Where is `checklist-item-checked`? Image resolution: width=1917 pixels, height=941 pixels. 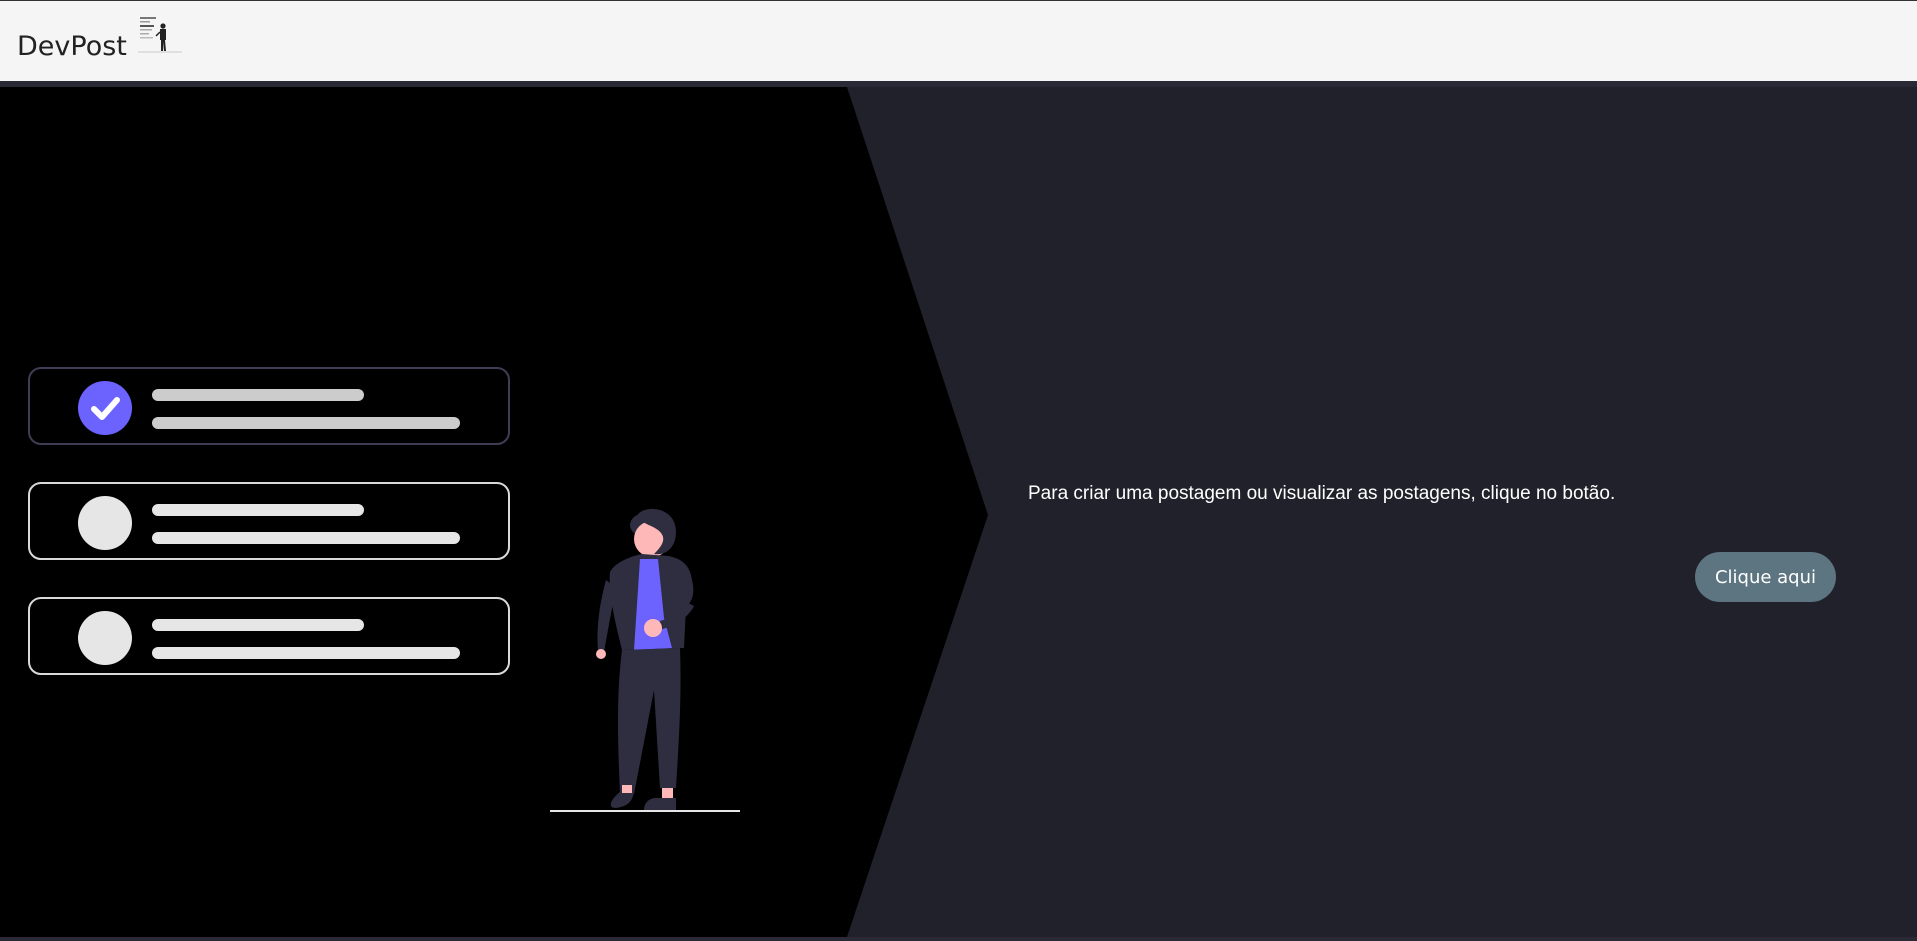 checklist-item-checked is located at coordinates (269, 406).